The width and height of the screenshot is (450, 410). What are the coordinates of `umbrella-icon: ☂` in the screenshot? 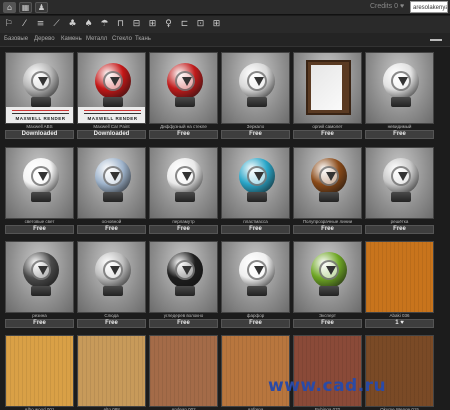 It's located at (104, 24).